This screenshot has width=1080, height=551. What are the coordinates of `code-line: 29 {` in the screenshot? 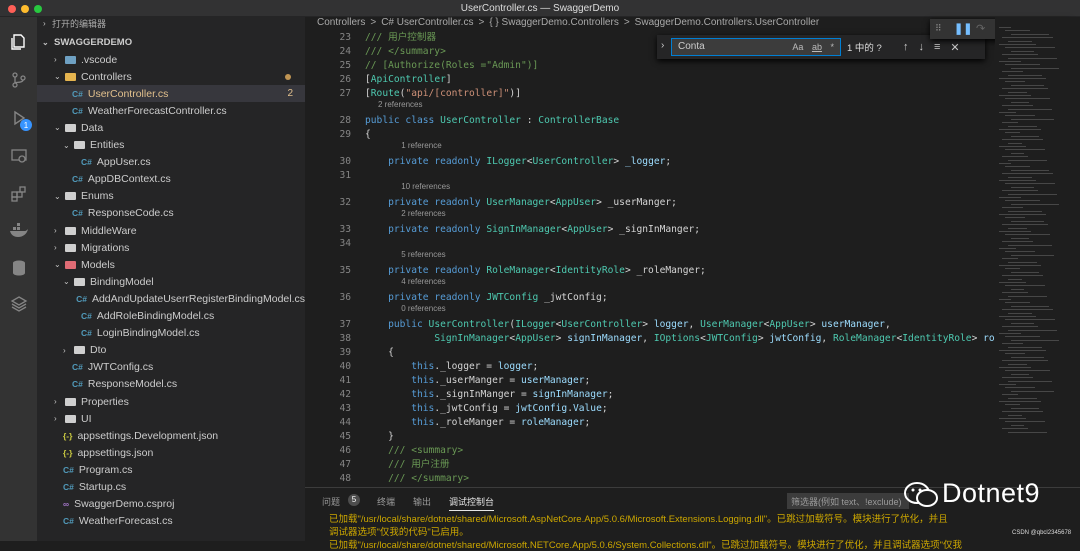 It's located at (650, 135).